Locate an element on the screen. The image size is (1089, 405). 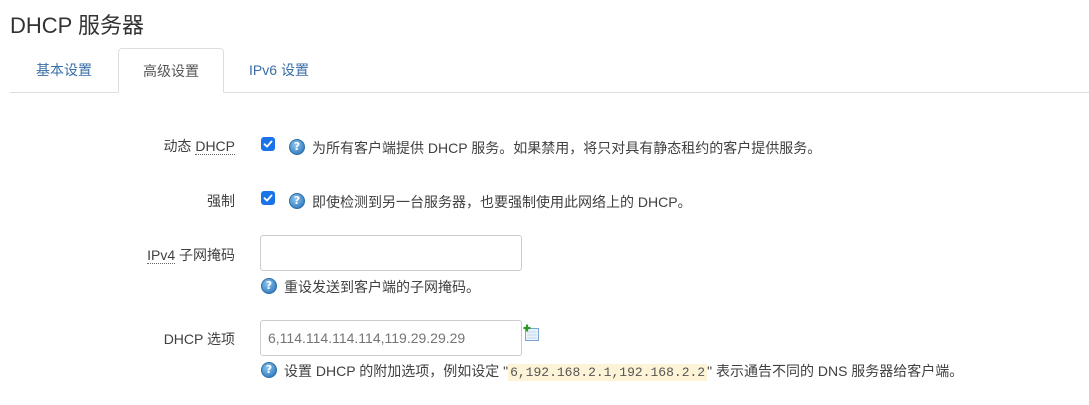
force-description: 即使检测到另一台服务器，也要强制使用此网络上的 DHCP。 is located at coordinates (502, 202).